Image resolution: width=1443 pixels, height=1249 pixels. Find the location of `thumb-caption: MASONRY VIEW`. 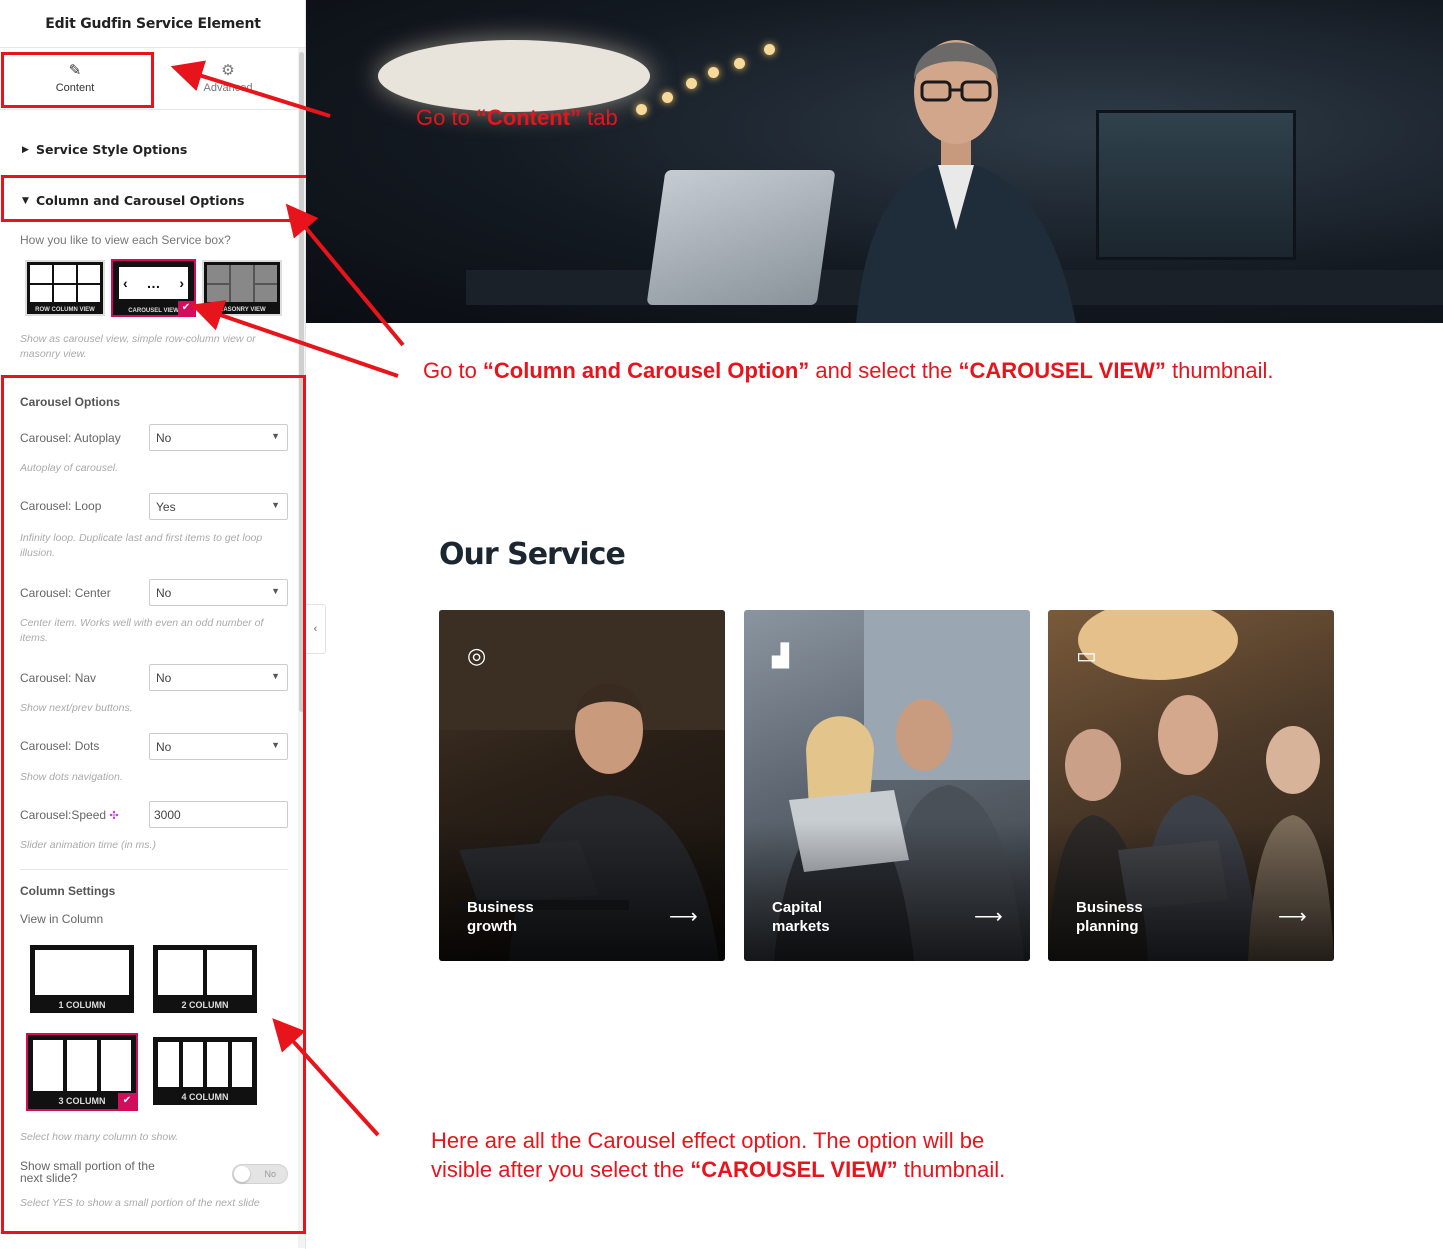

thumb-caption: MASONRY VIEW is located at coordinates (242, 310).